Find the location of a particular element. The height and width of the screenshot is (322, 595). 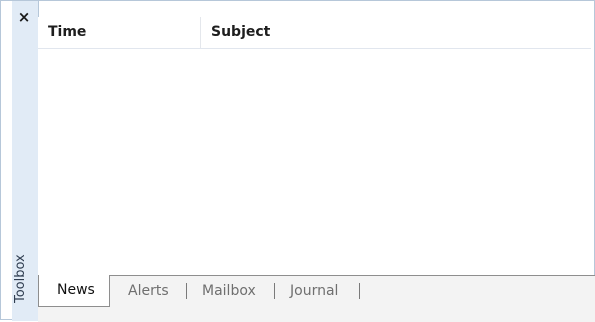

close-icon: × is located at coordinates (24, 17).